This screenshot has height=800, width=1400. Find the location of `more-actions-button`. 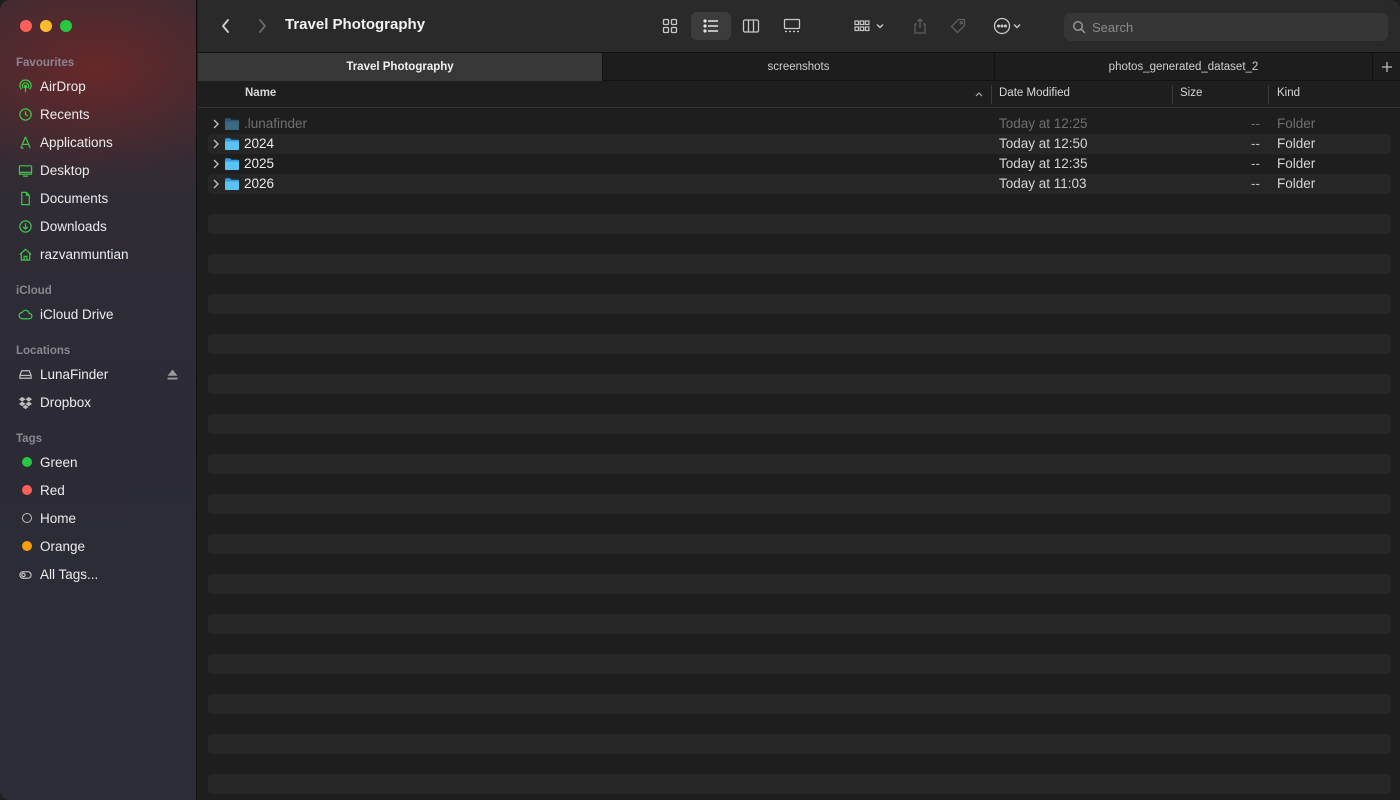

more-actions-button is located at coordinates (1007, 26).